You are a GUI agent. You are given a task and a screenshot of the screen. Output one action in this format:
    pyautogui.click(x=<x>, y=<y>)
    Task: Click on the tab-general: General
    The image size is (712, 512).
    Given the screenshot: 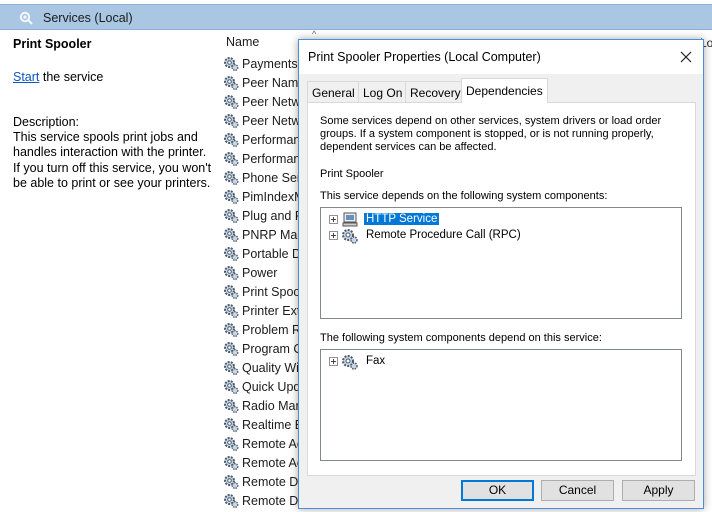 What is the action you would take?
    pyautogui.click(x=333, y=91)
    